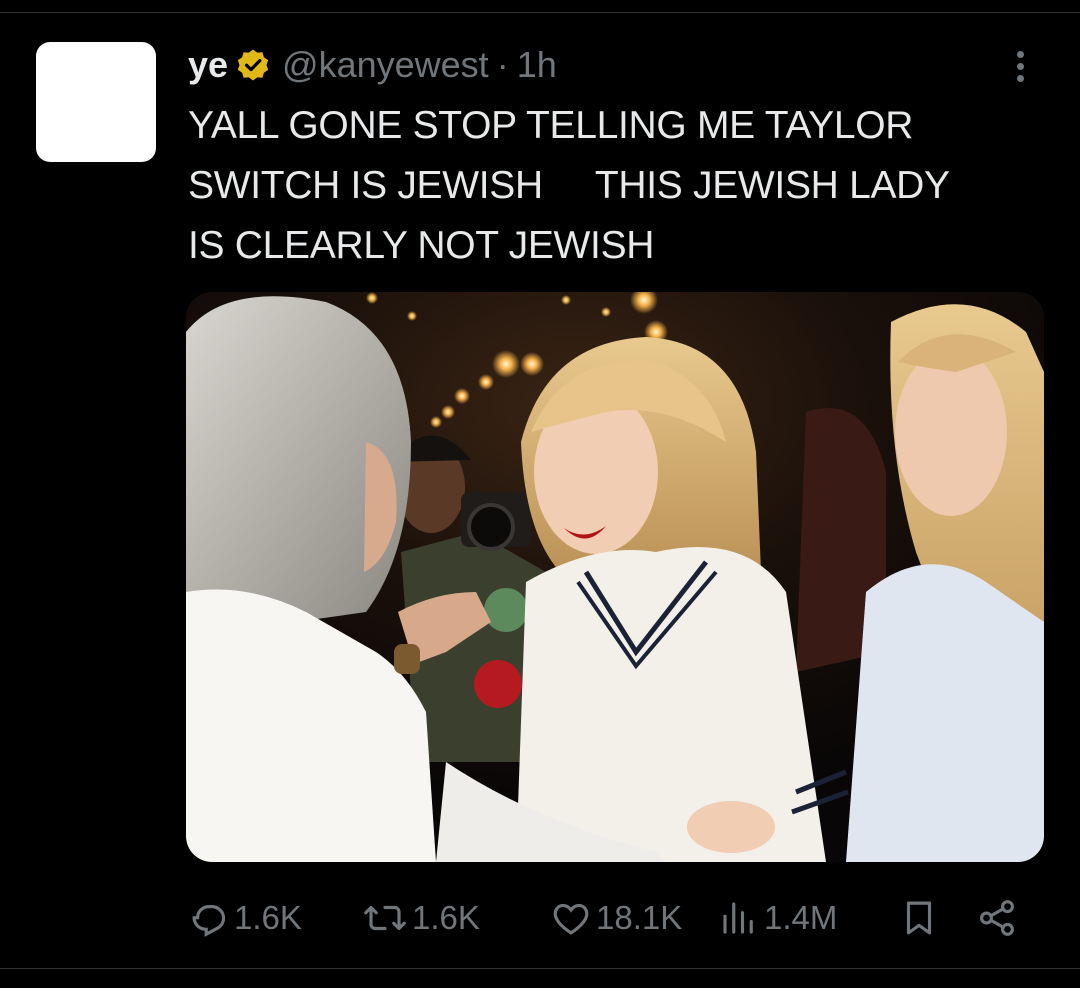 This screenshot has height=988, width=1080. I want to click on reply-button: 1.6K, so click(245, 918).